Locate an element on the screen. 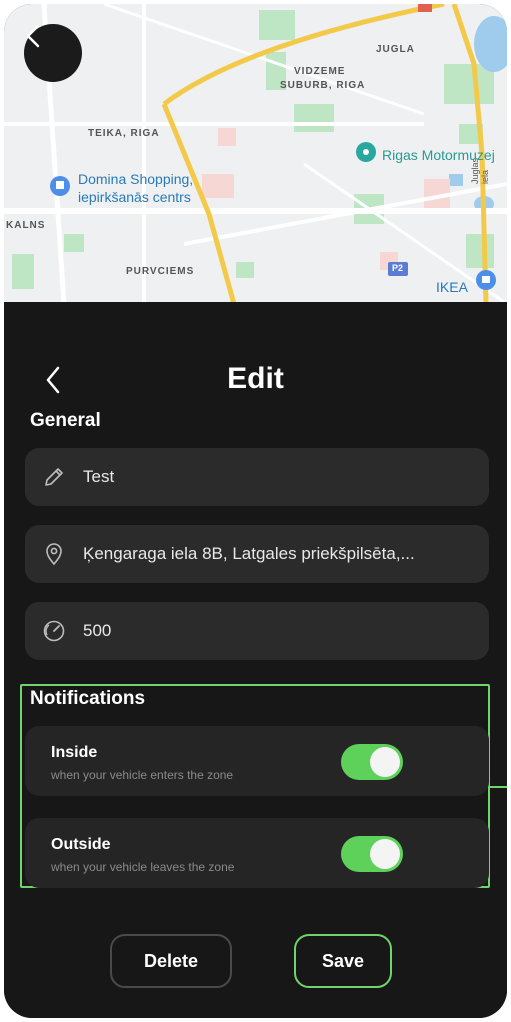 The width and height of the screenshot is (511, 1022). map-label-vidzeme: VIDZEME is located at coordinates (320, 71).